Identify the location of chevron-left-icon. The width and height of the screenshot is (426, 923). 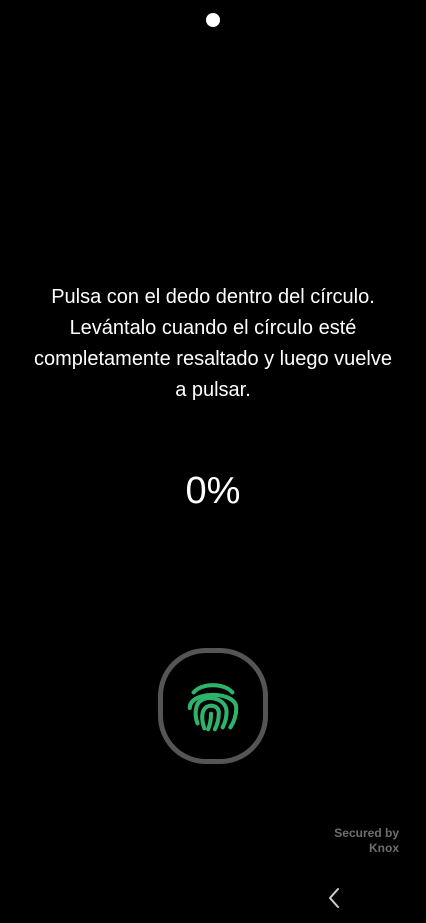
(334, 898).